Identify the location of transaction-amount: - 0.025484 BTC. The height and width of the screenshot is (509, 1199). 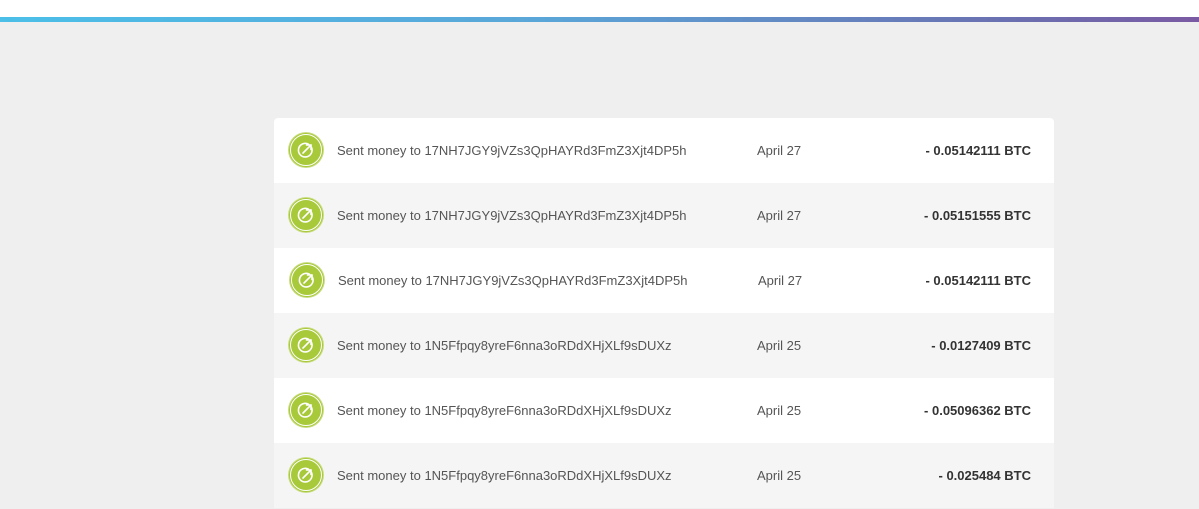
(985, 475).